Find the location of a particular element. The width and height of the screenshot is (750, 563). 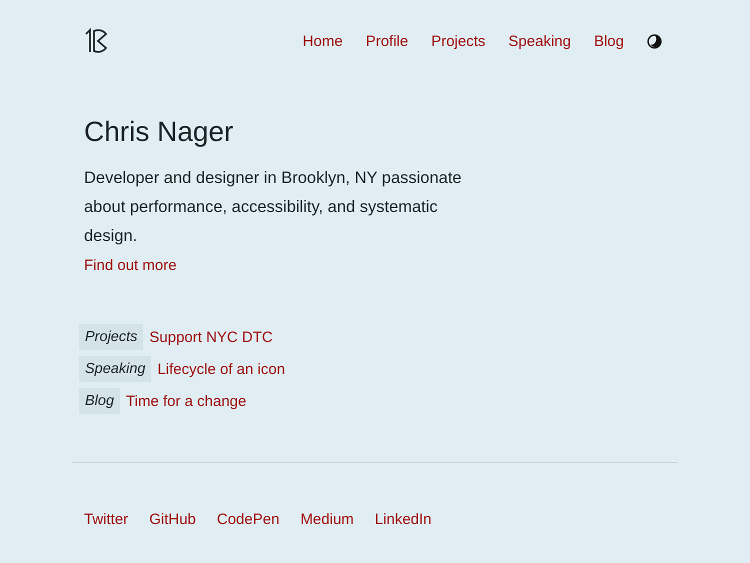

post-link: Time for a change is located at coordinates (186, 401).